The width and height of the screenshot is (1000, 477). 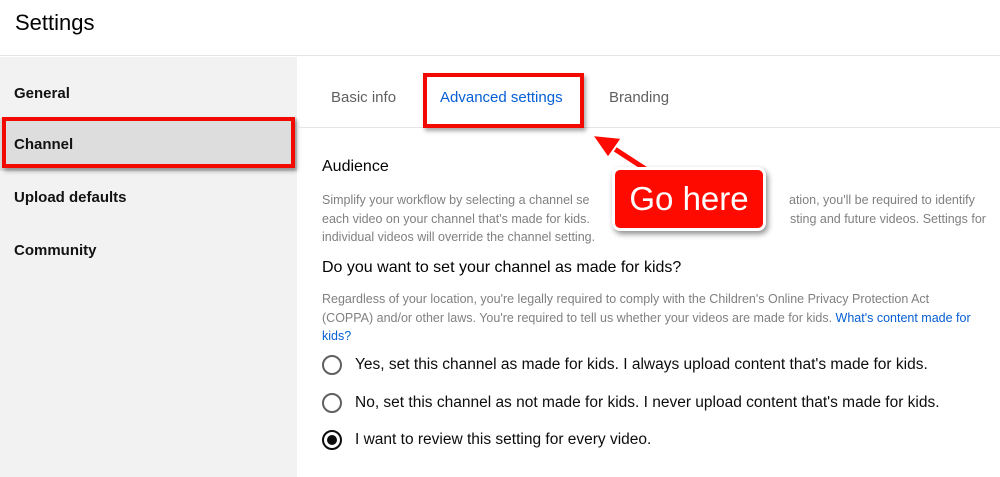 What do you see at coordinates (55, 22) in the screenshot?
I see `page-title: Settings` at bounding box center [55, 22].